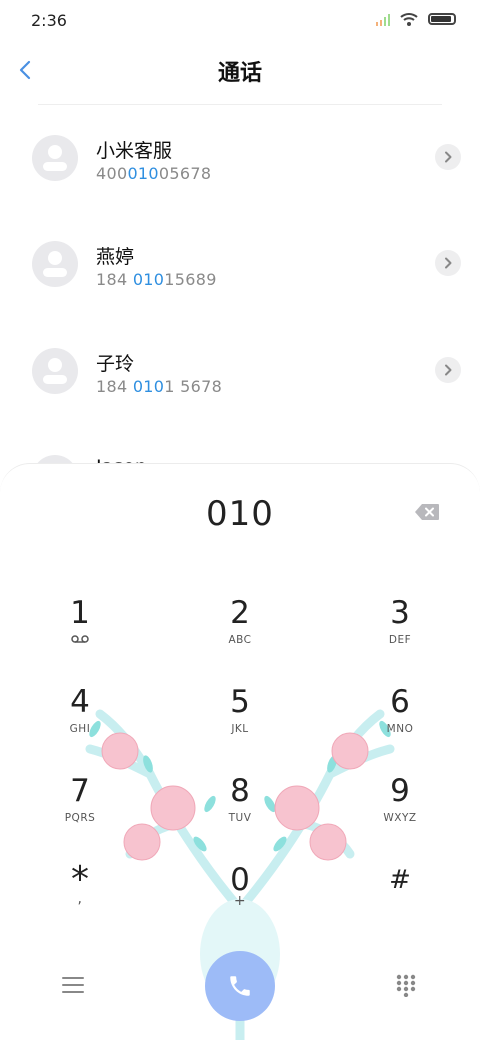 This screenshot has width=480, height=1040. Describe the element at coordinates (400, 720) in the screenshot. I see `key-6: 6 MNO` at that location.